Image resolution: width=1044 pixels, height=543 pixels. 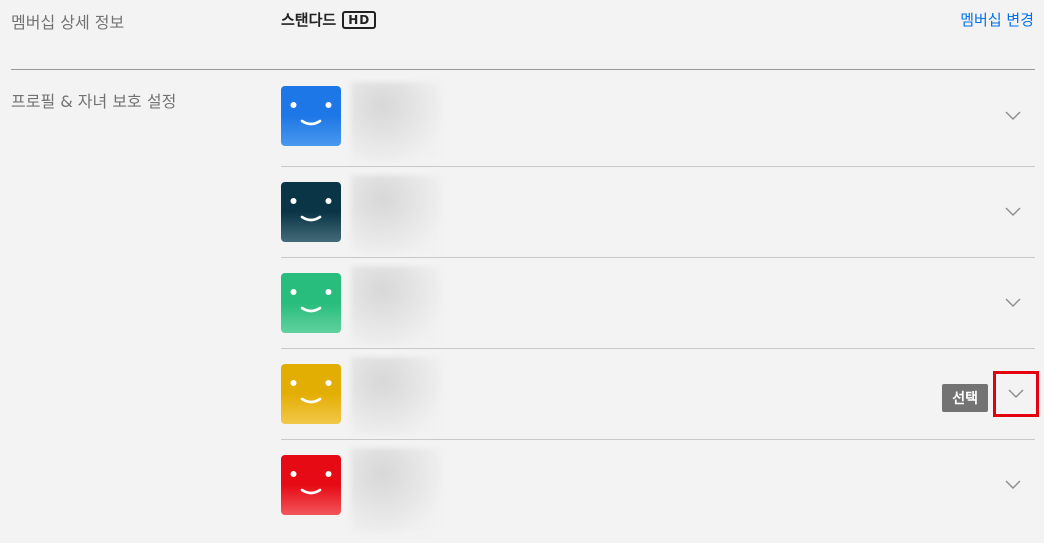 What do you see at coordinates (94, 101) in the screenshot?
I see `profiles-parental-controls-label: 프로필 & 자녀 보호 설정` at bounding box center [94, 101].